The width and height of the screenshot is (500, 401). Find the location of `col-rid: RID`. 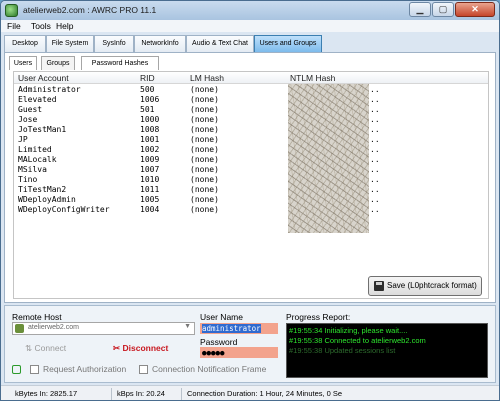

col-rid: RID is located at coordinates (147, 78).